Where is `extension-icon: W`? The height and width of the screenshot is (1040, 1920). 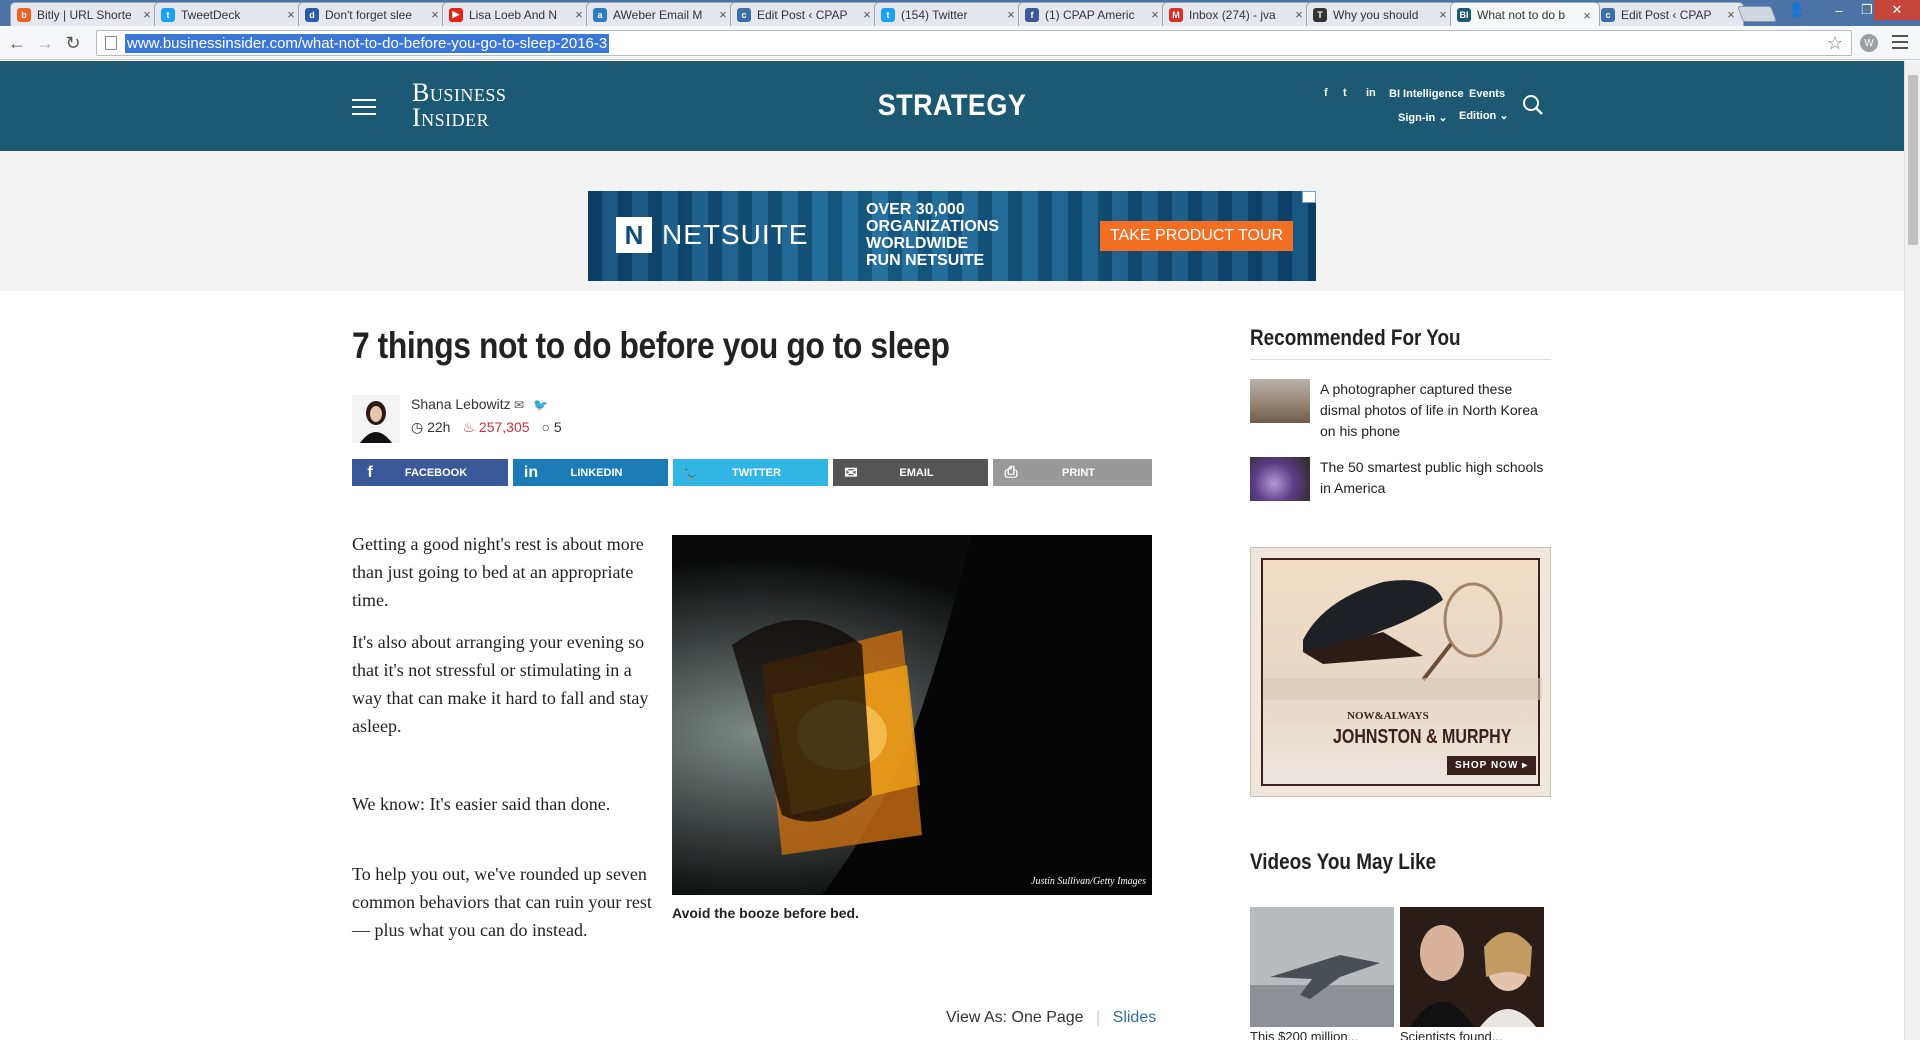 extension-icon: W is located at coordinates (1869, 43).